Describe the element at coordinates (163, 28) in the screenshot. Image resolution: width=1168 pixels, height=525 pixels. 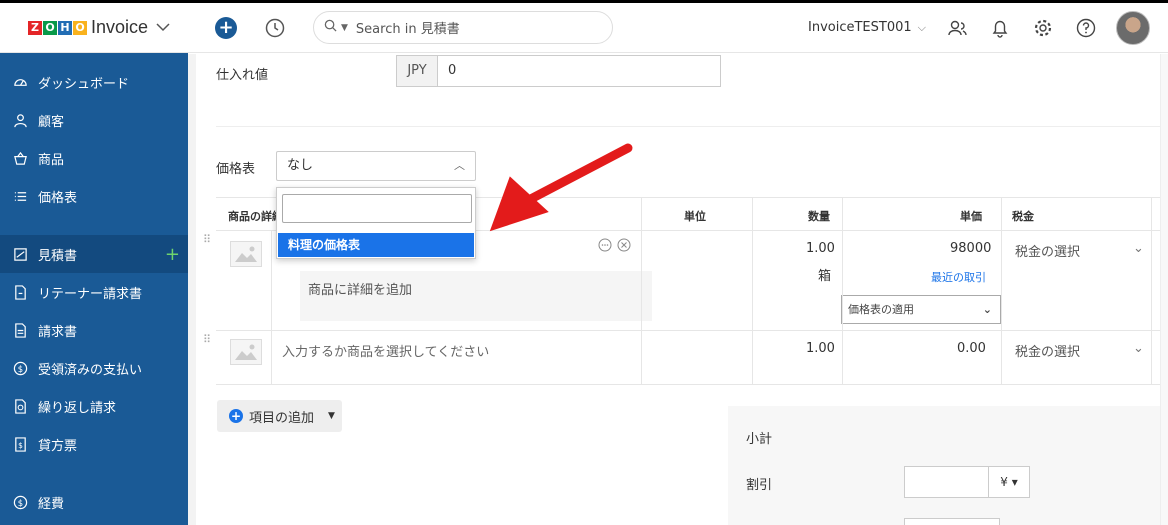
I see `chevron-down-icon` at that location.